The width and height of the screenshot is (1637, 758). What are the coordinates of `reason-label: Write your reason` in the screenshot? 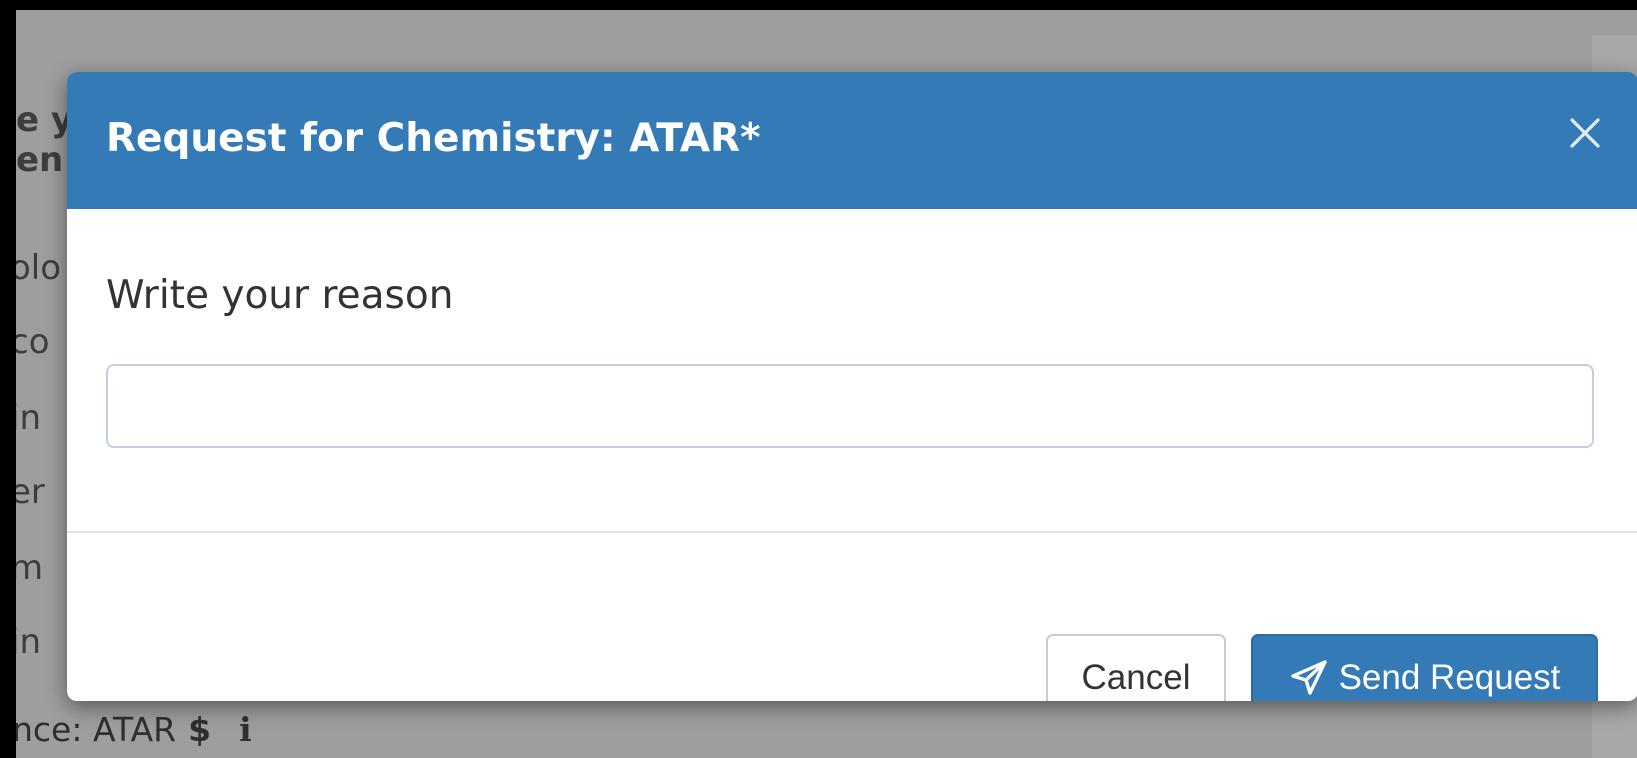 It's located at (280, 295).